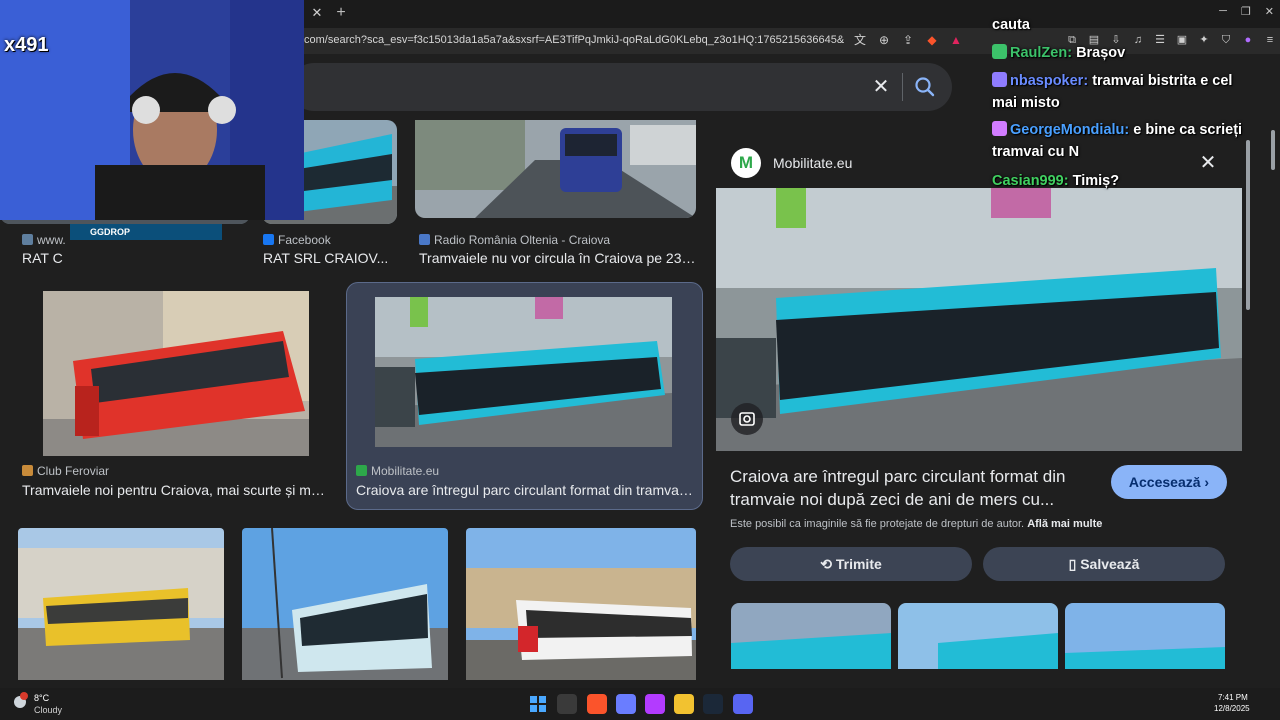 This screenshot has height=720, width=1280. What do you see at coordinates (684, 704) in the screenshot?
I see `file-explorer-icon` at bounding box center [684, 704].